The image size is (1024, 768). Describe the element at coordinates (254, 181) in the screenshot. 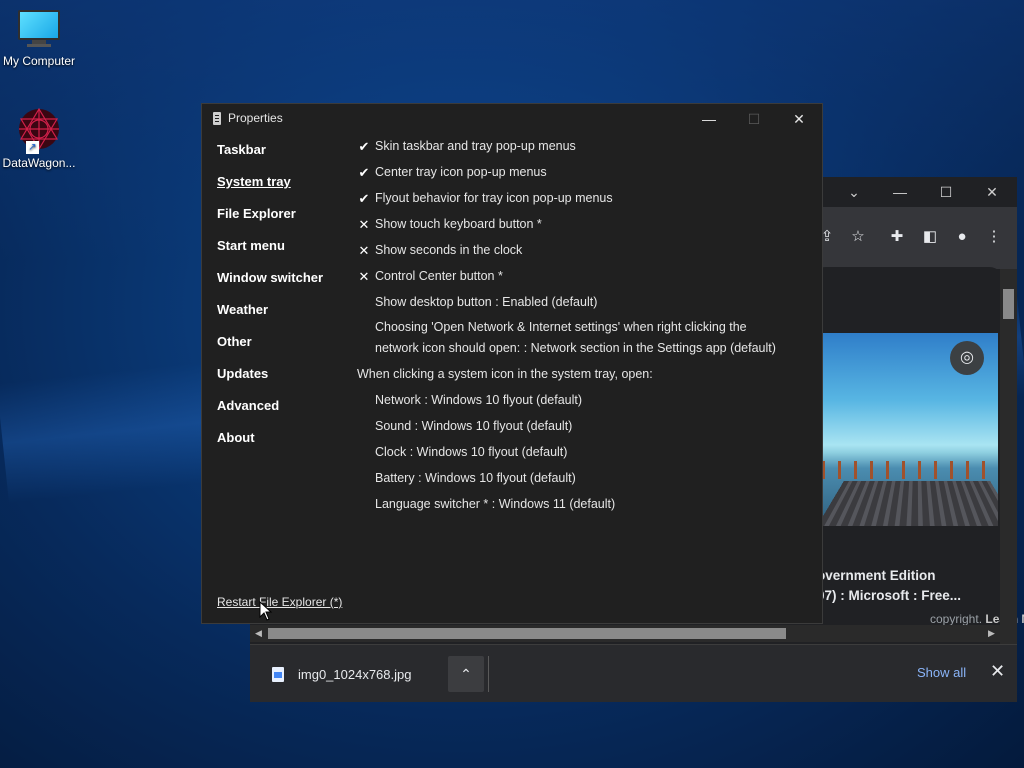

I see `nav-system-tray: System tray` at that location.